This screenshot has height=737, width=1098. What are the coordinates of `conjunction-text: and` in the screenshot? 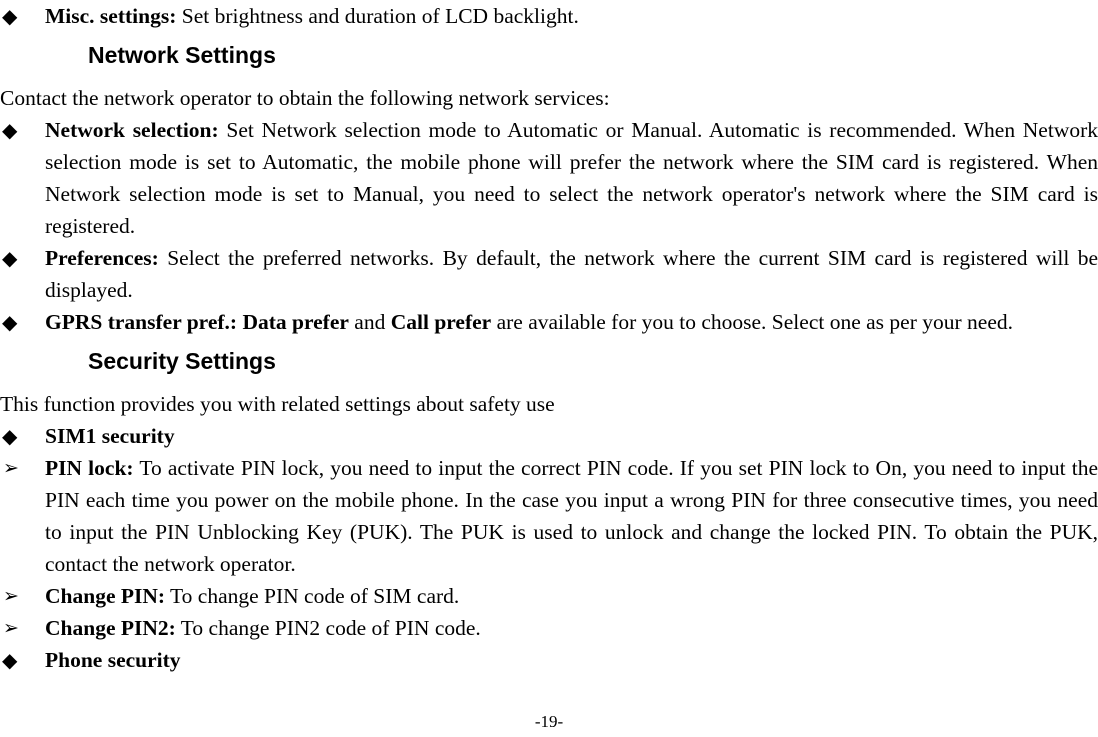 It's located at (369, 322).